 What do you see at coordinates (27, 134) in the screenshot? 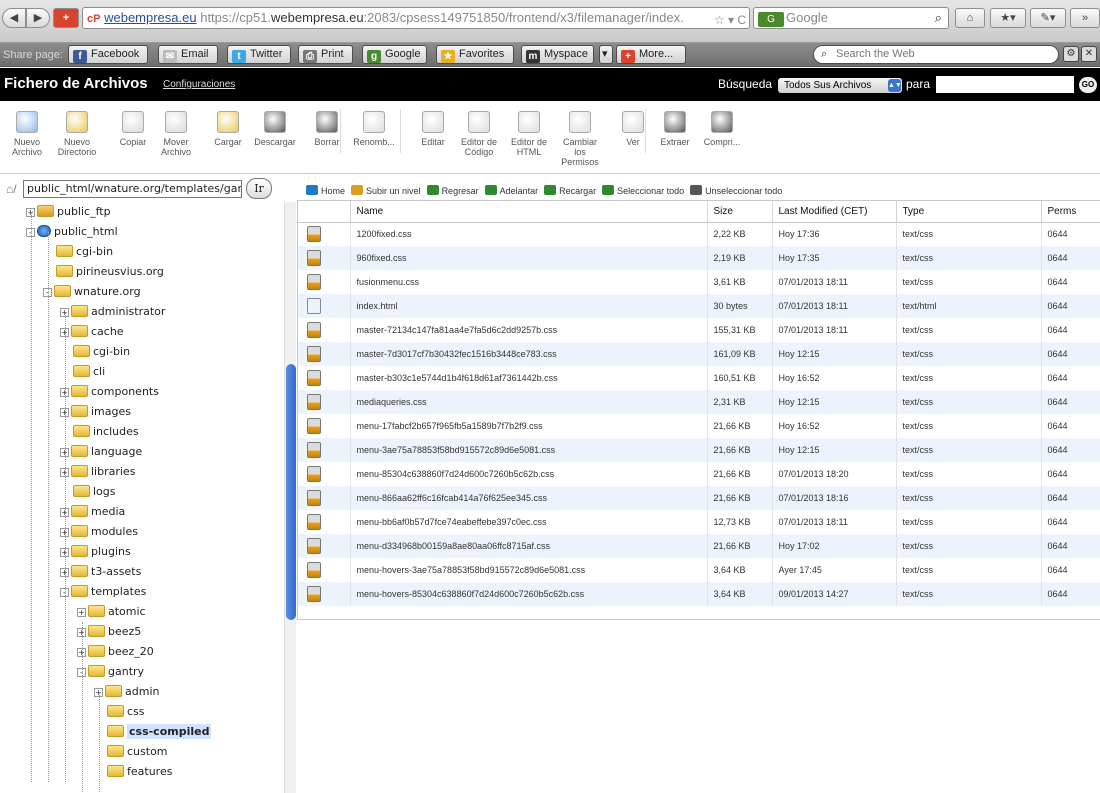
I see `new-file-button: Nuevo Archivo` at bounding box center [27, 134].